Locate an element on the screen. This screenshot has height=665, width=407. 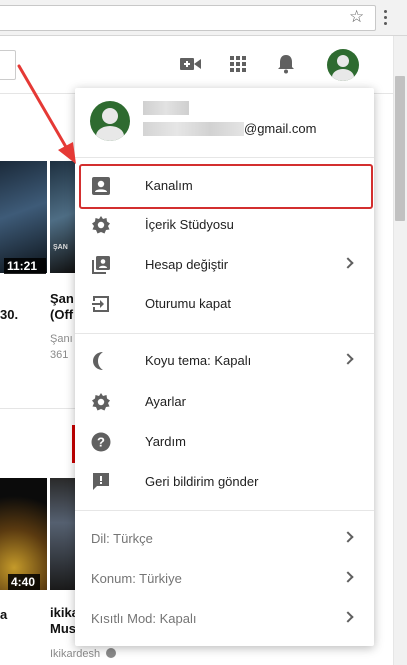
menu-item-creator-studio: İçerik Stüdyosu is located at coordinates (224, 225).